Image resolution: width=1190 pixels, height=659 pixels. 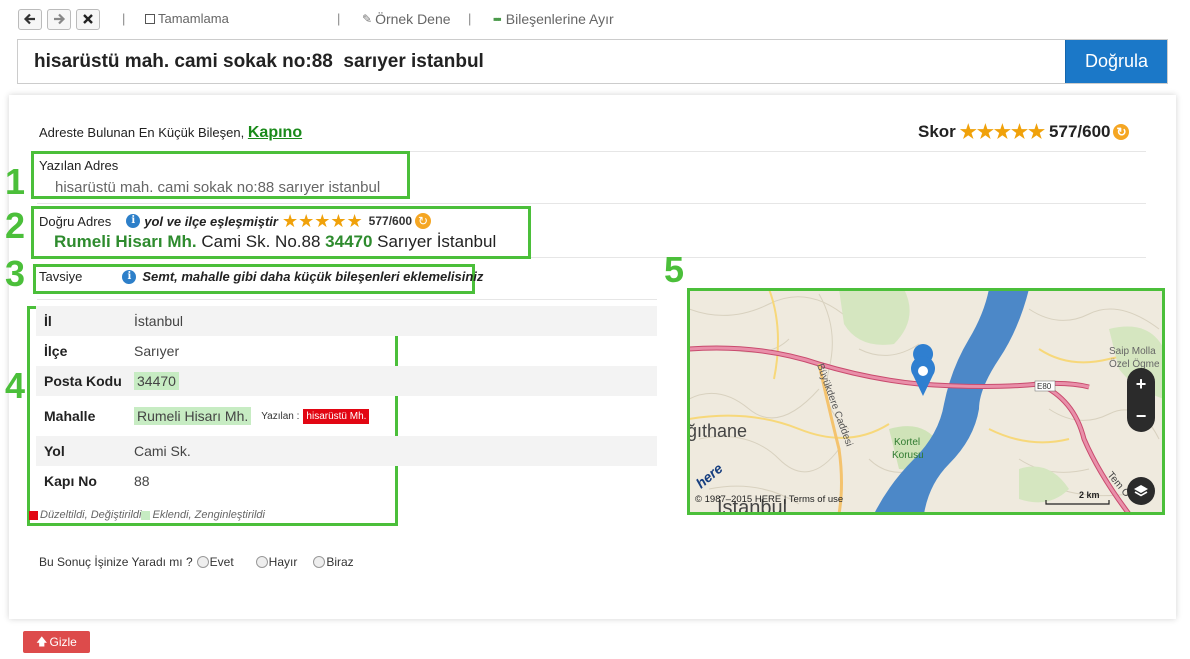 I want to click on component-key: Mahalle, so click(x=70, y=416).